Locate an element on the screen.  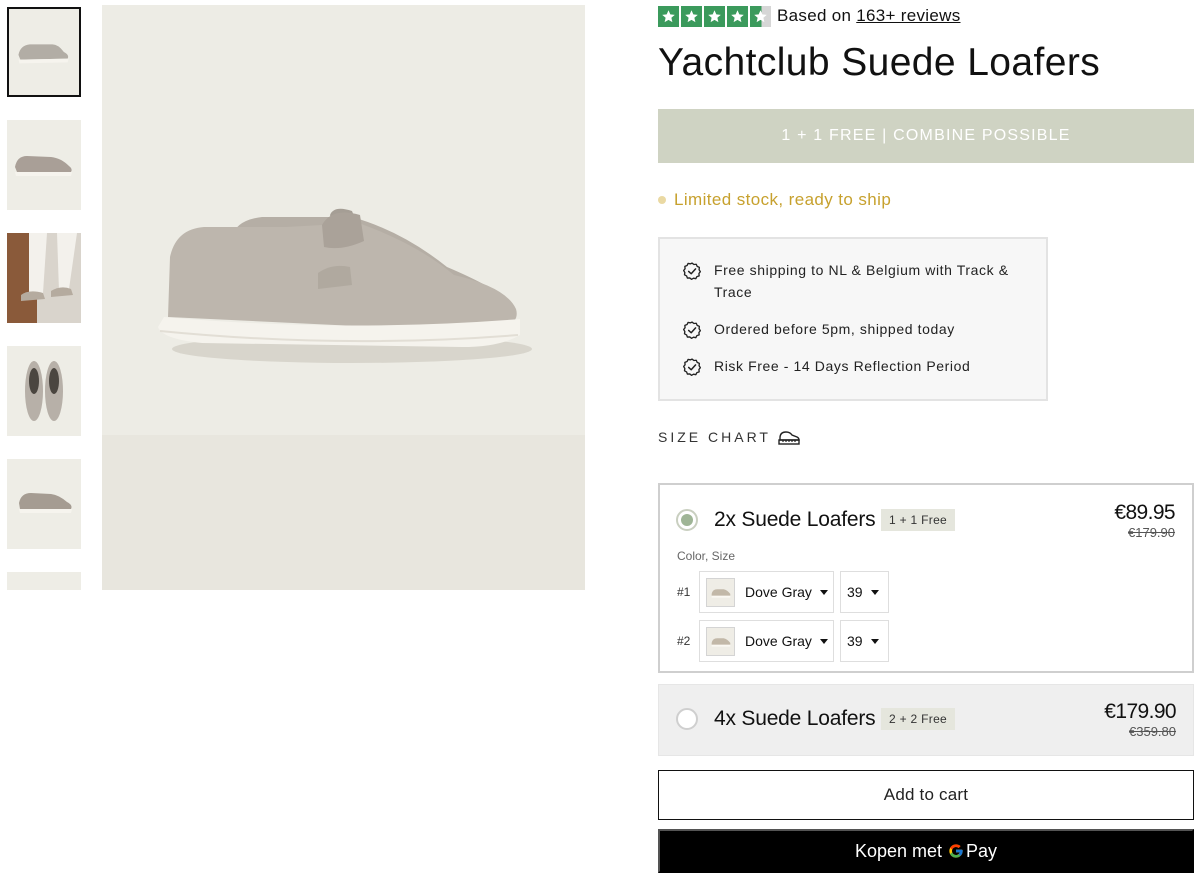
loafer-top-image is located at coordinates (44, 391).